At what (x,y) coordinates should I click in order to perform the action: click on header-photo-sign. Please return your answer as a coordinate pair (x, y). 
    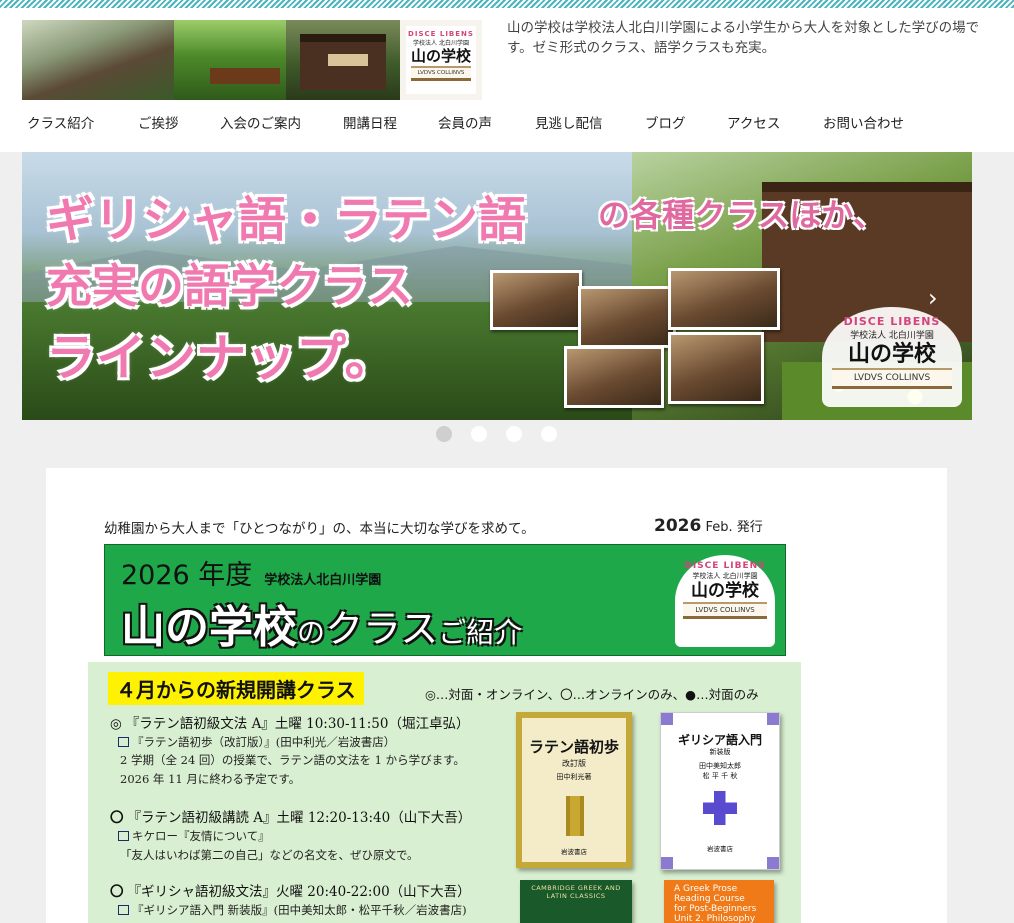
    Looking at the image, I should click on (343, 60).